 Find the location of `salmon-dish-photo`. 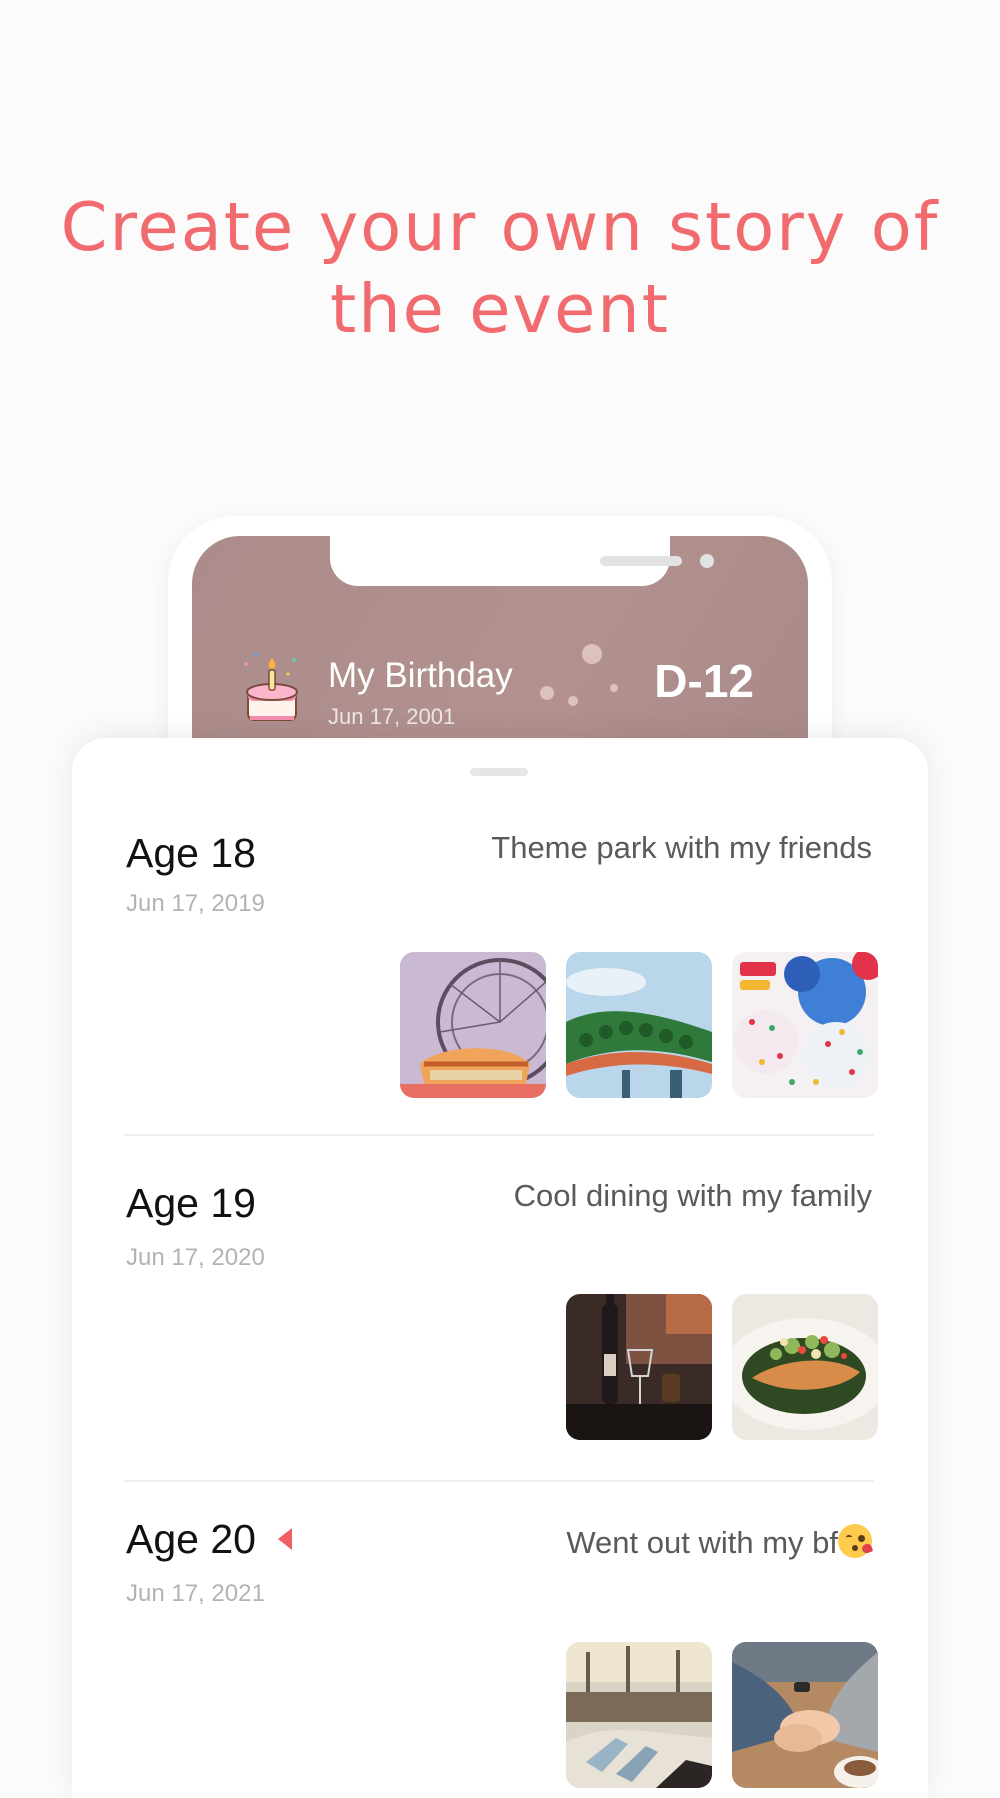

salmon-dish-photo is located at coordinates (805, 1367).